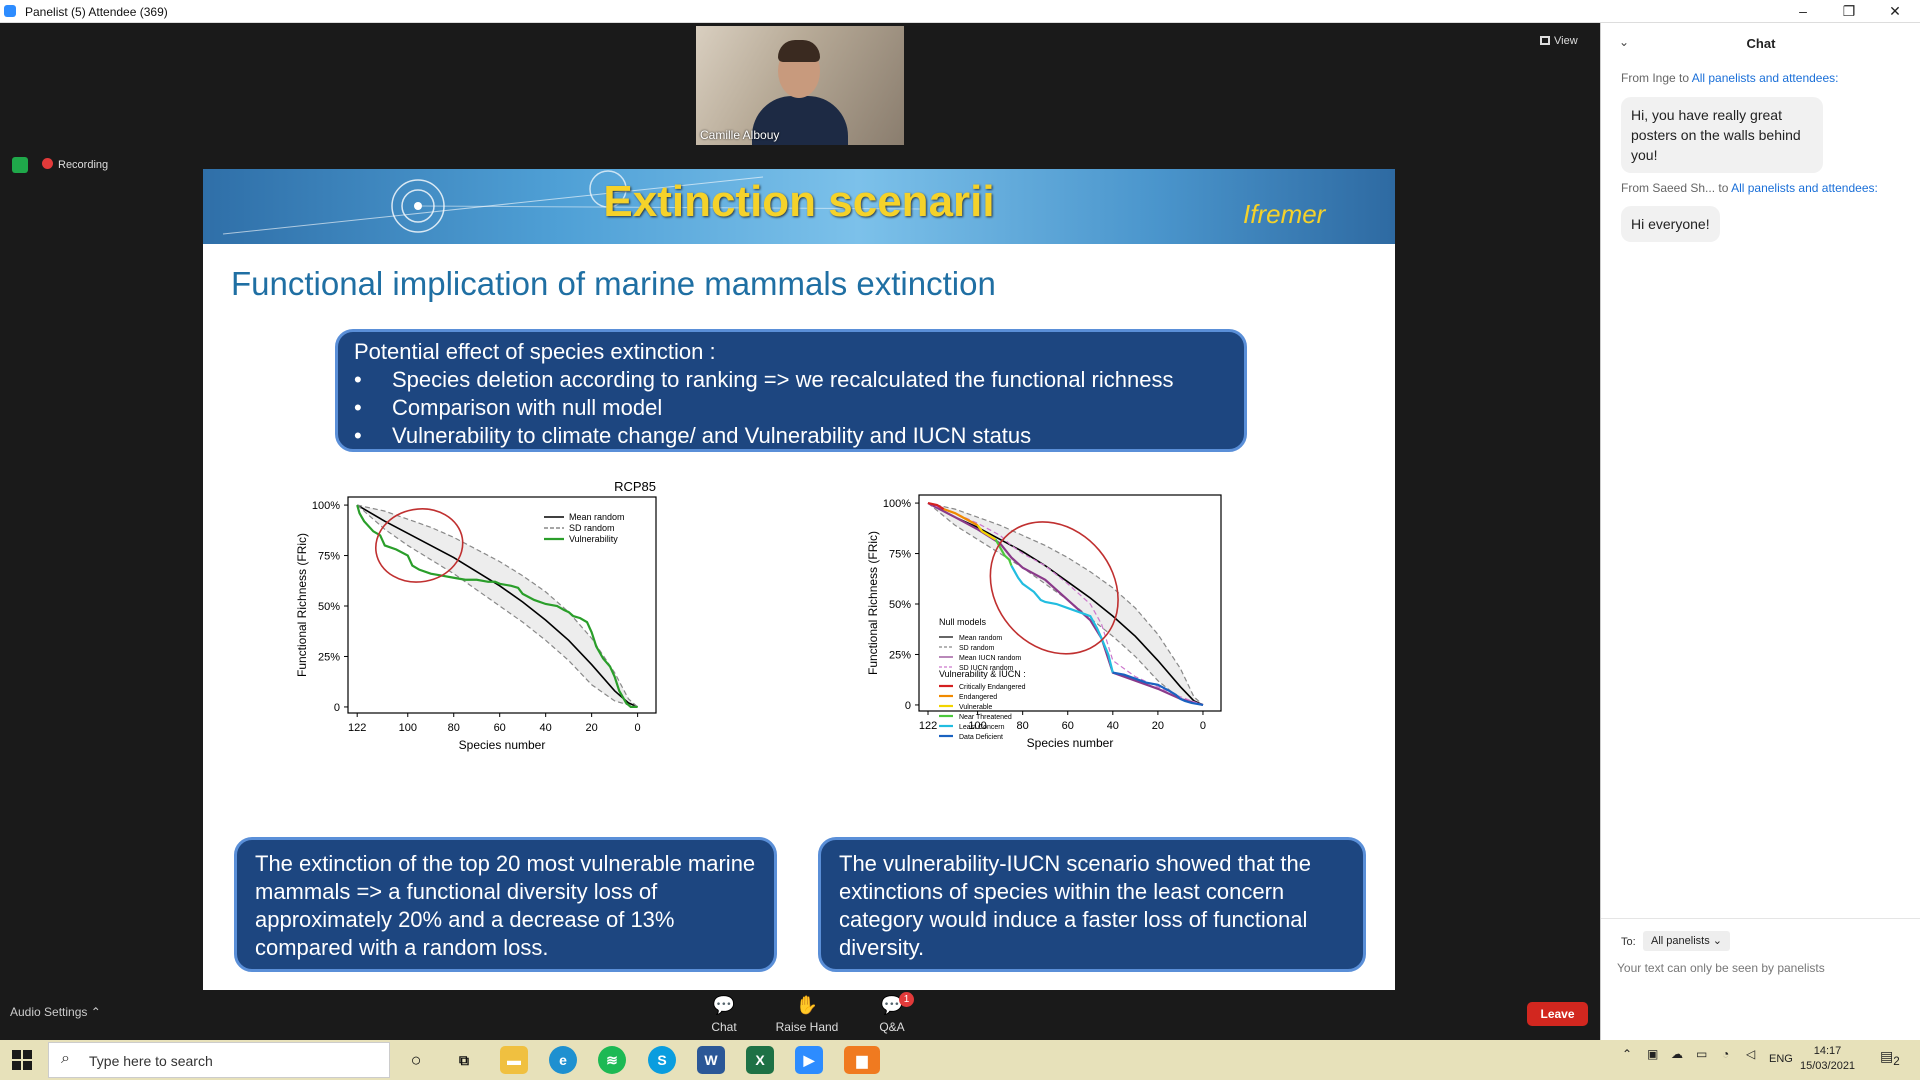 Image resolution: width=1920 pixels, height=1080 pixels. What do you see at coordinates (47, 163) in the screenshot?
I see `recording-dot-icon` at bounding box center [47, 163].